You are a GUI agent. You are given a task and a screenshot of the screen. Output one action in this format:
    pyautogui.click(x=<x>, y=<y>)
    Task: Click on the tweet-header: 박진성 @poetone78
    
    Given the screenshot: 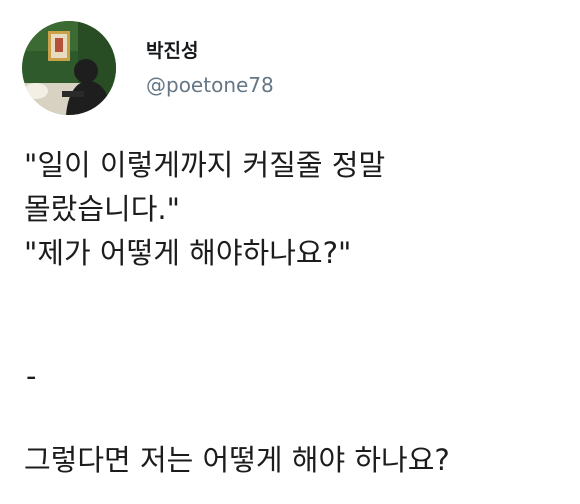 What is the action you would take?
    pyautogui.click(x=148, y=68)
    